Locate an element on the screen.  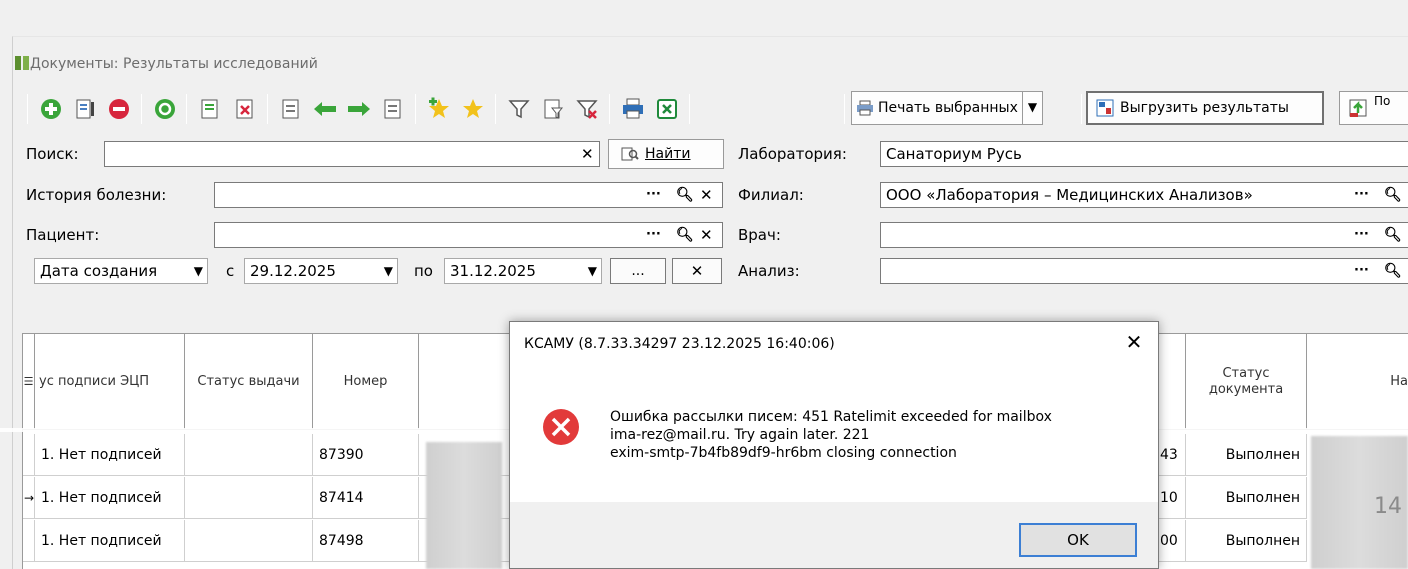
refresh-icon is located at coordinates (165, 109).